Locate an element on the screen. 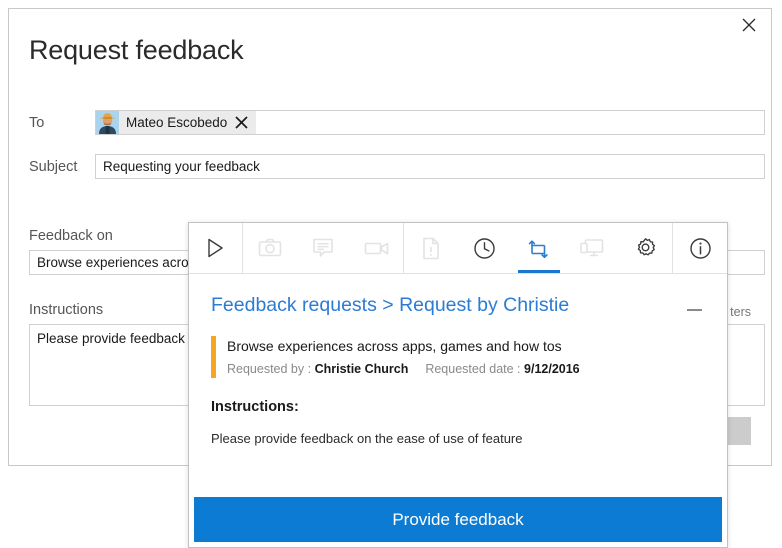 This screenshot has height=548, width=782. camera-icon is located at coordinates (270, 248).